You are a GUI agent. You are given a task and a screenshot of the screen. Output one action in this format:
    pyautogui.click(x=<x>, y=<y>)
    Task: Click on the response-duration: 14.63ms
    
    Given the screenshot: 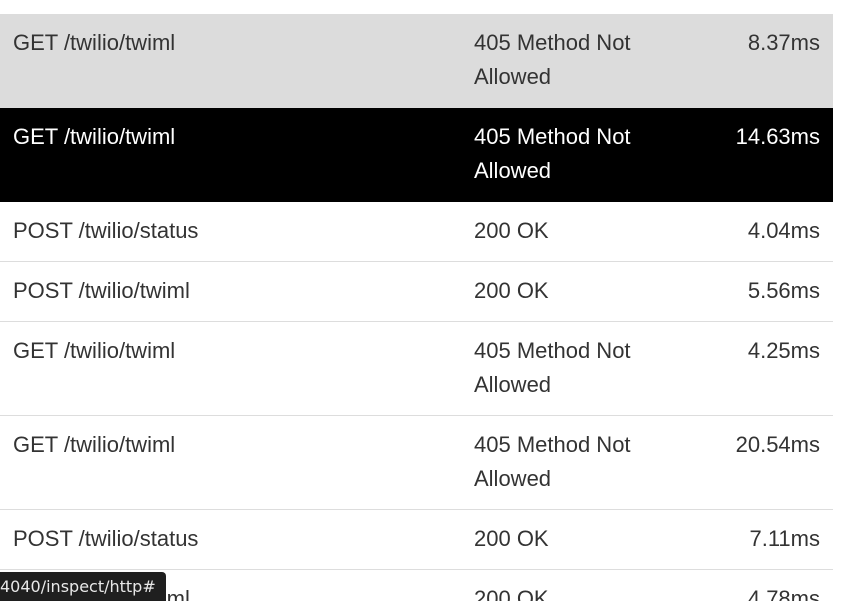 What is the action you would take?
    pyautogui.click(x=777, y=136)
    